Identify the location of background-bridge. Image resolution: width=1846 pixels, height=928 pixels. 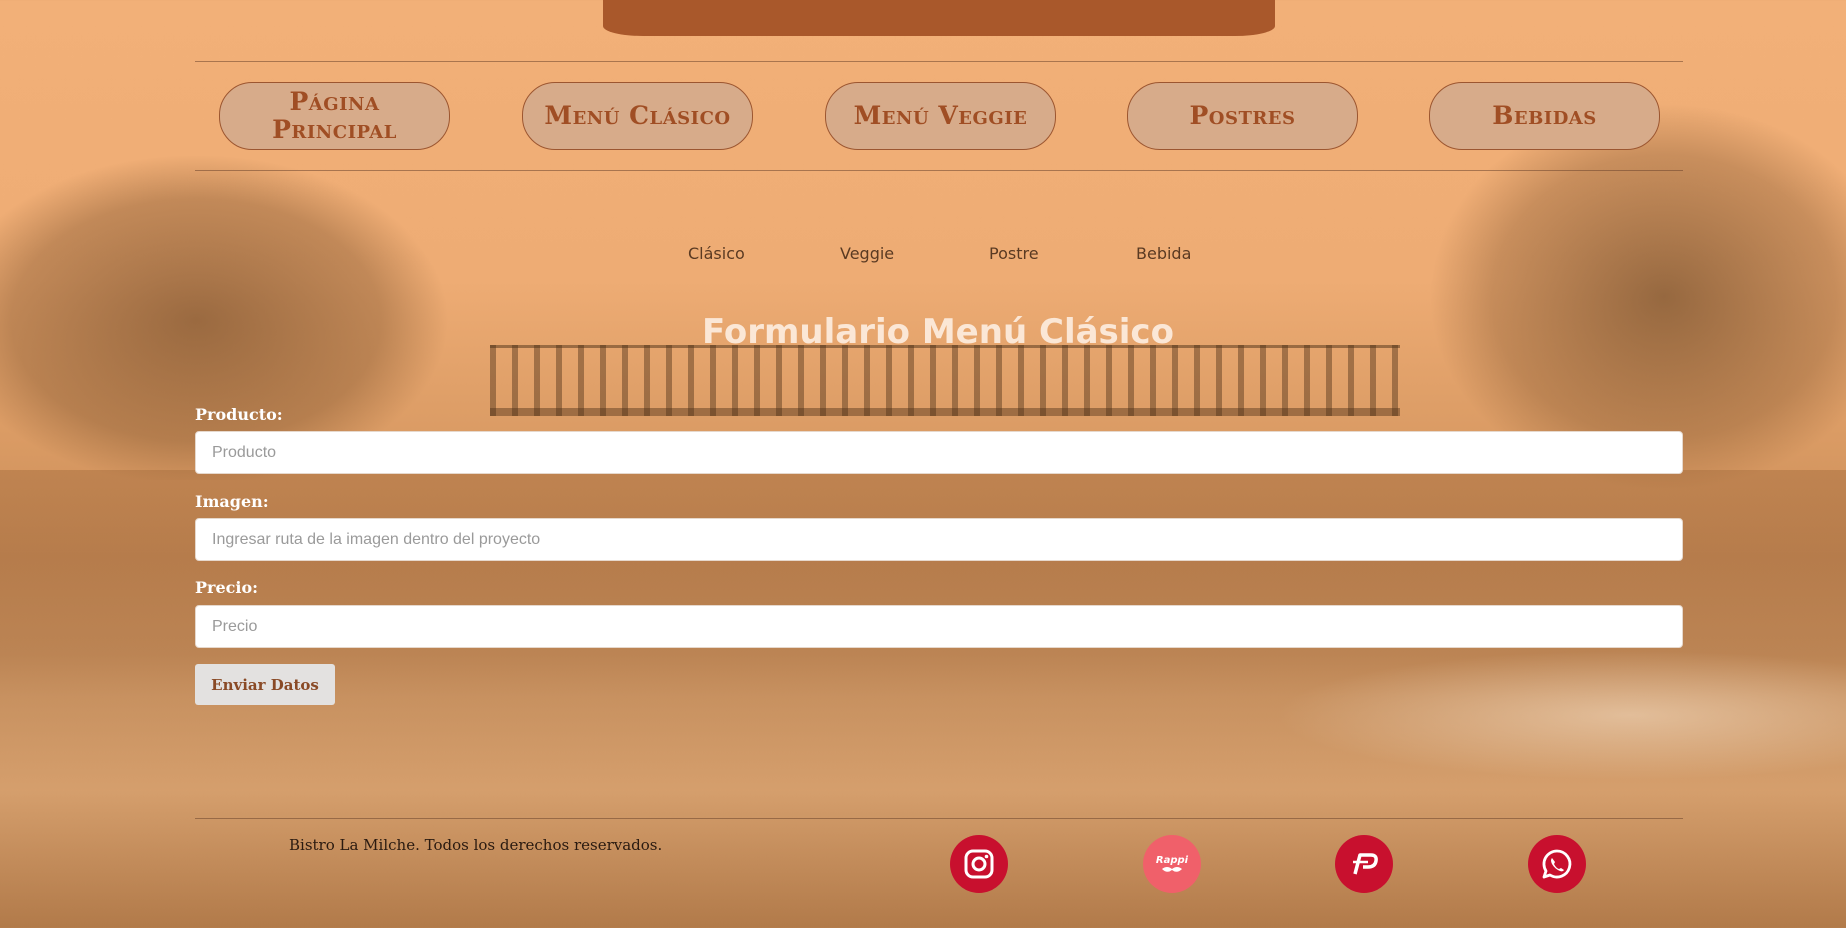
(945, 380).